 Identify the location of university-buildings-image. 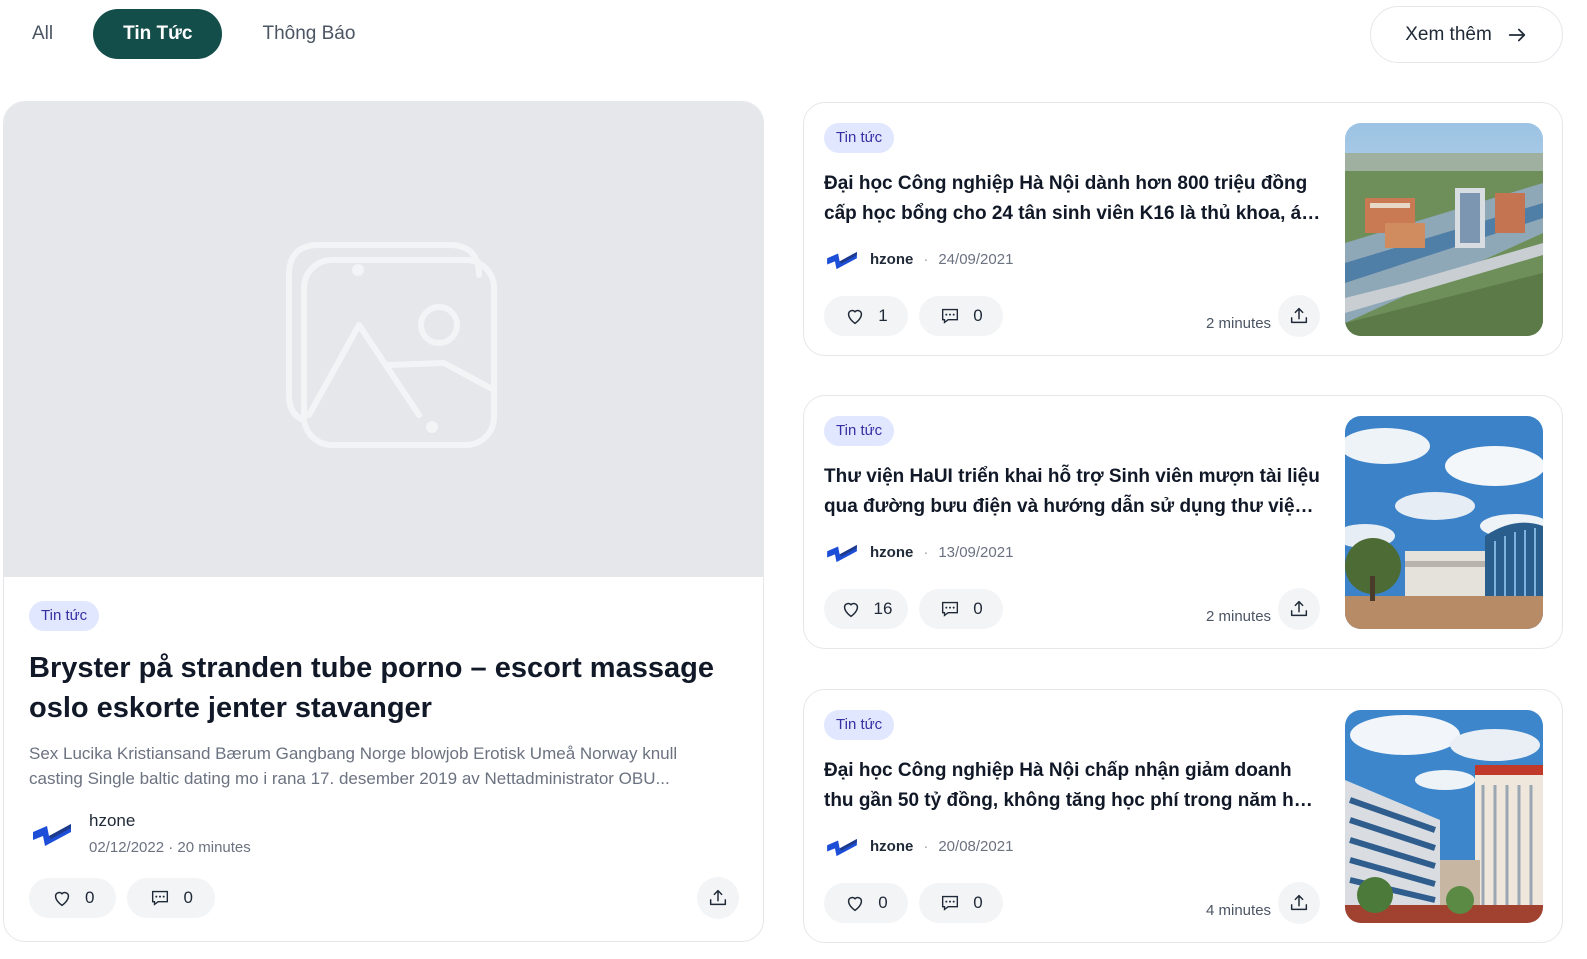
(1444, 816).